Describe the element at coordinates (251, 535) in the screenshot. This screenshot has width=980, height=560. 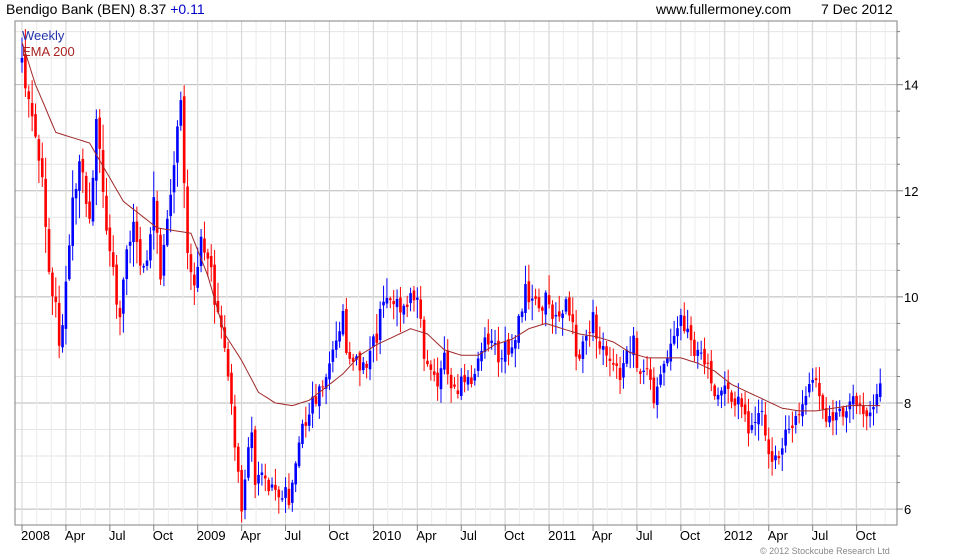
I see `x-tick-label: Apr` at that location.